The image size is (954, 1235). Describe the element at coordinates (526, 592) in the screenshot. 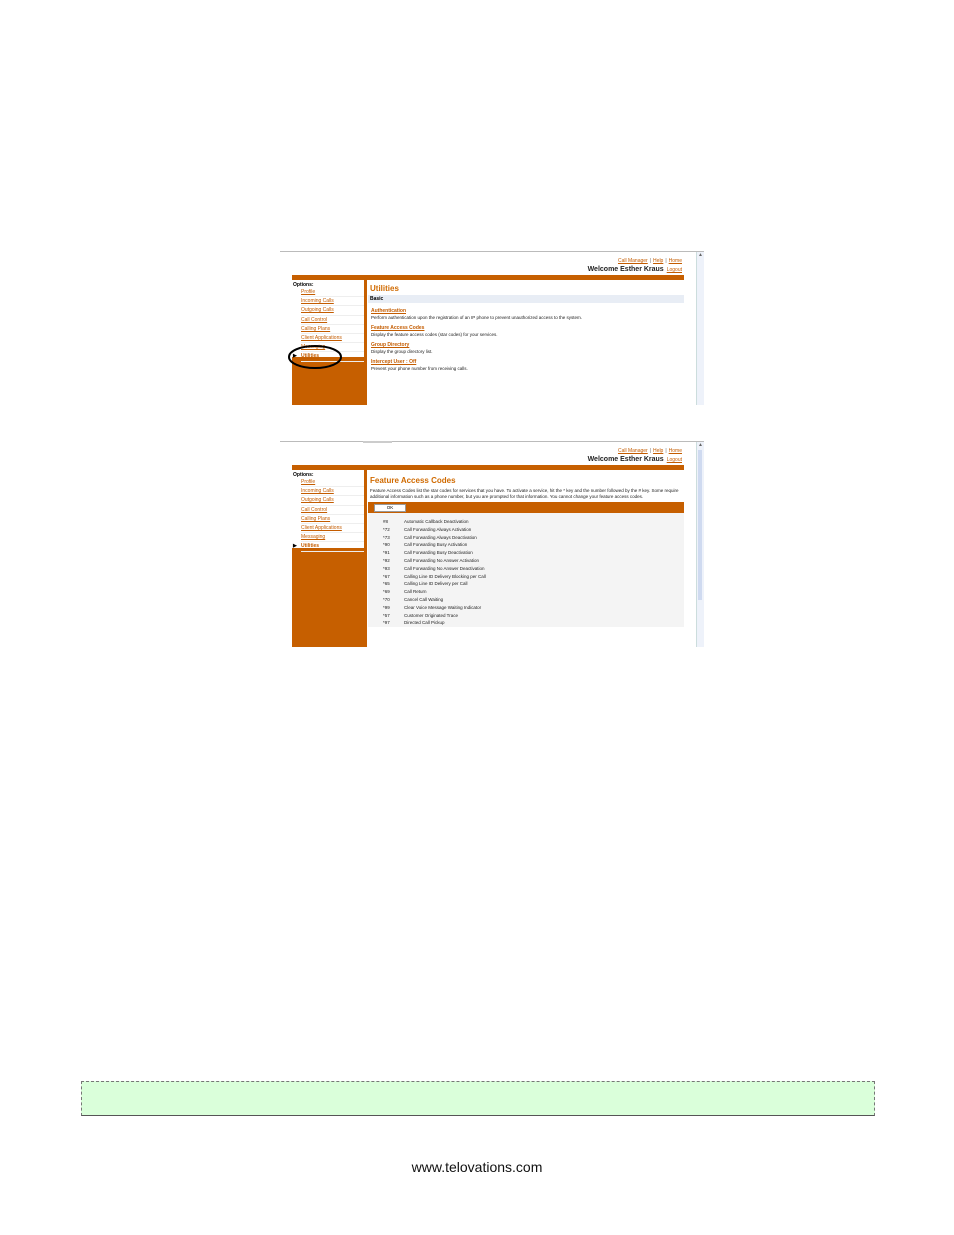

I see `code-row: *69 Call Return` at that location.